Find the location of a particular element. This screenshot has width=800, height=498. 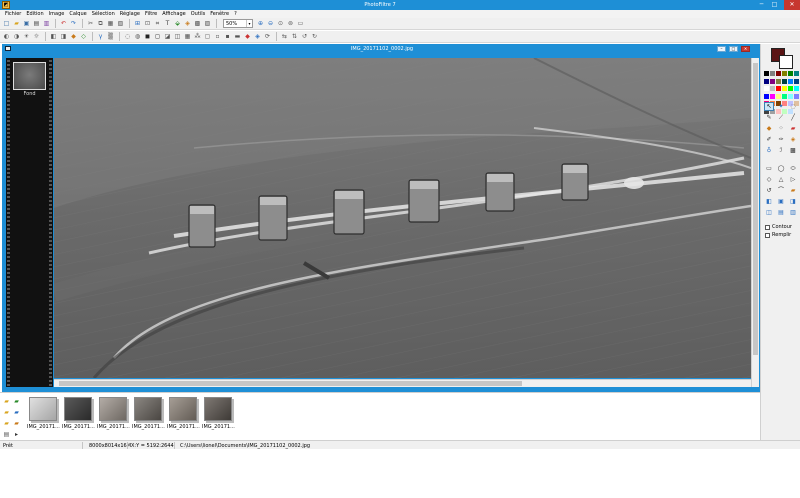

paste-icon: ▦ is located at coordinates (110, 24).